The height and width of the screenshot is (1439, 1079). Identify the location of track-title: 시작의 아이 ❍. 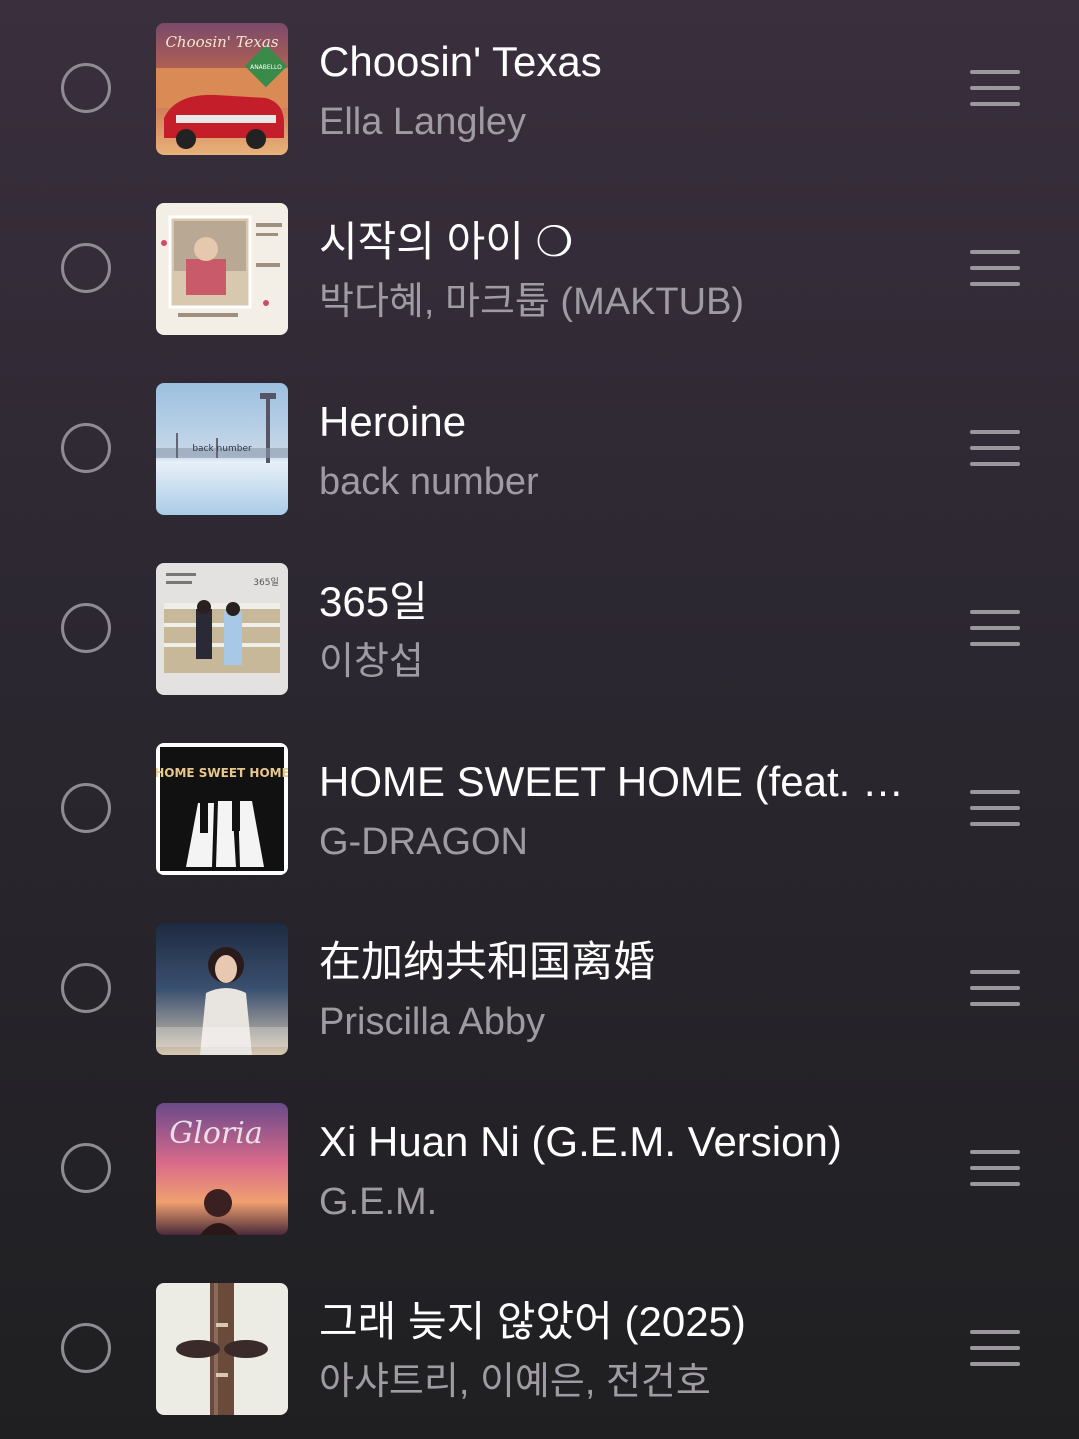
(446, 241).